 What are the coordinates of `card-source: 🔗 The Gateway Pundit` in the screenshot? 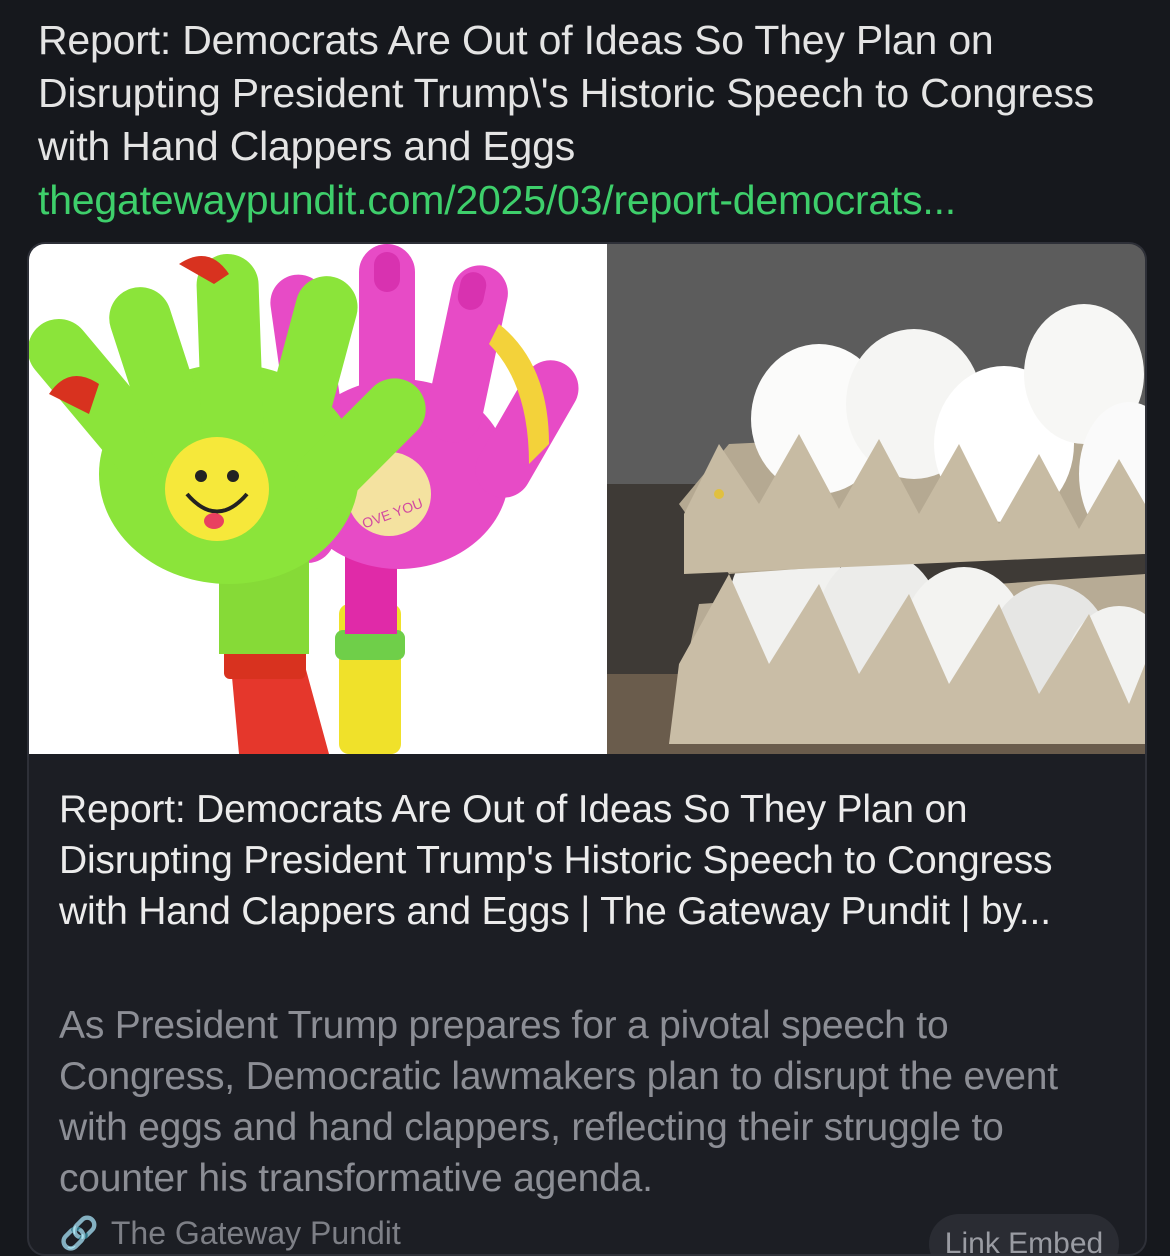 It's located at (230, 1233).